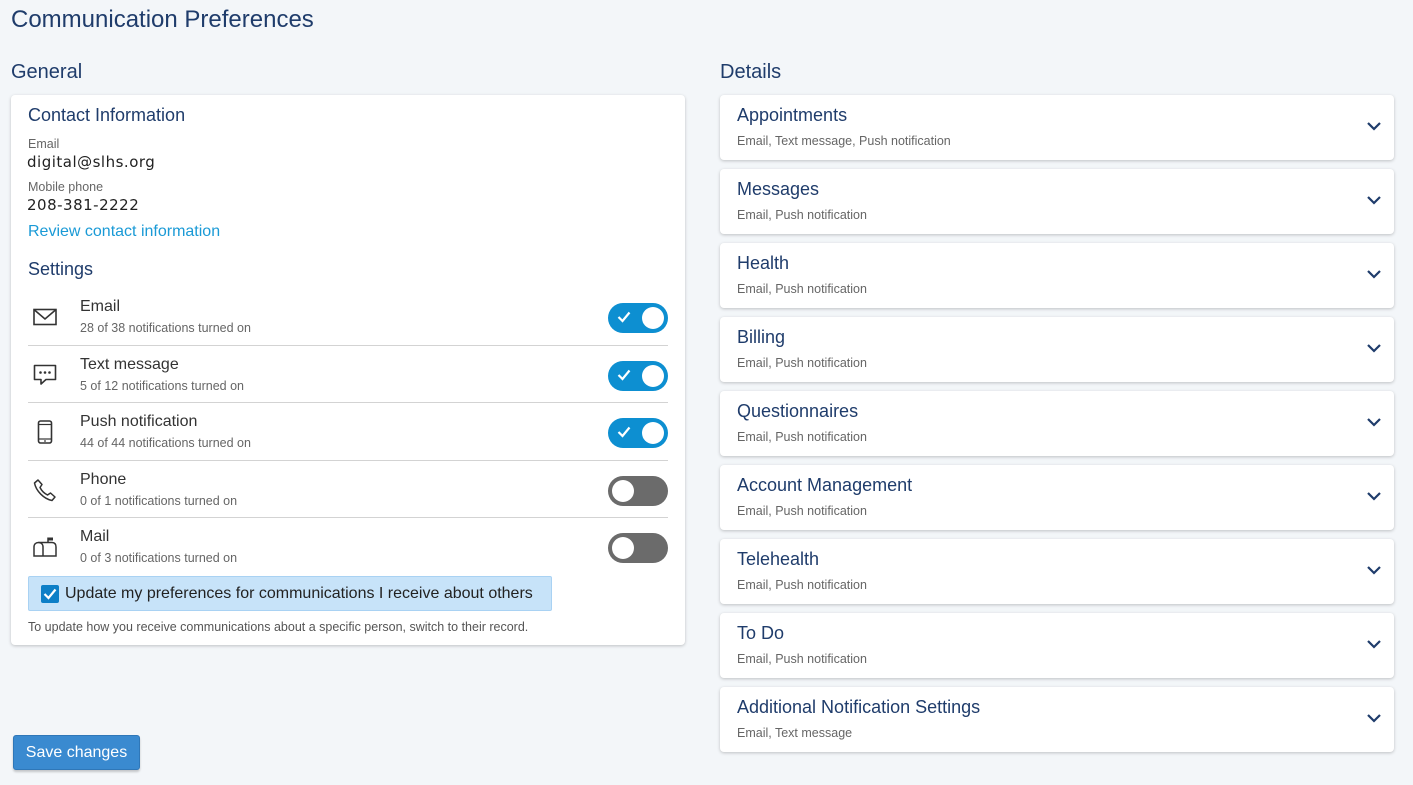 The image size is (1413, 785). What do you see at coordinates (638, 548) in the screenshot?
I see `mail-toggle` at bounding box center [638, 548].